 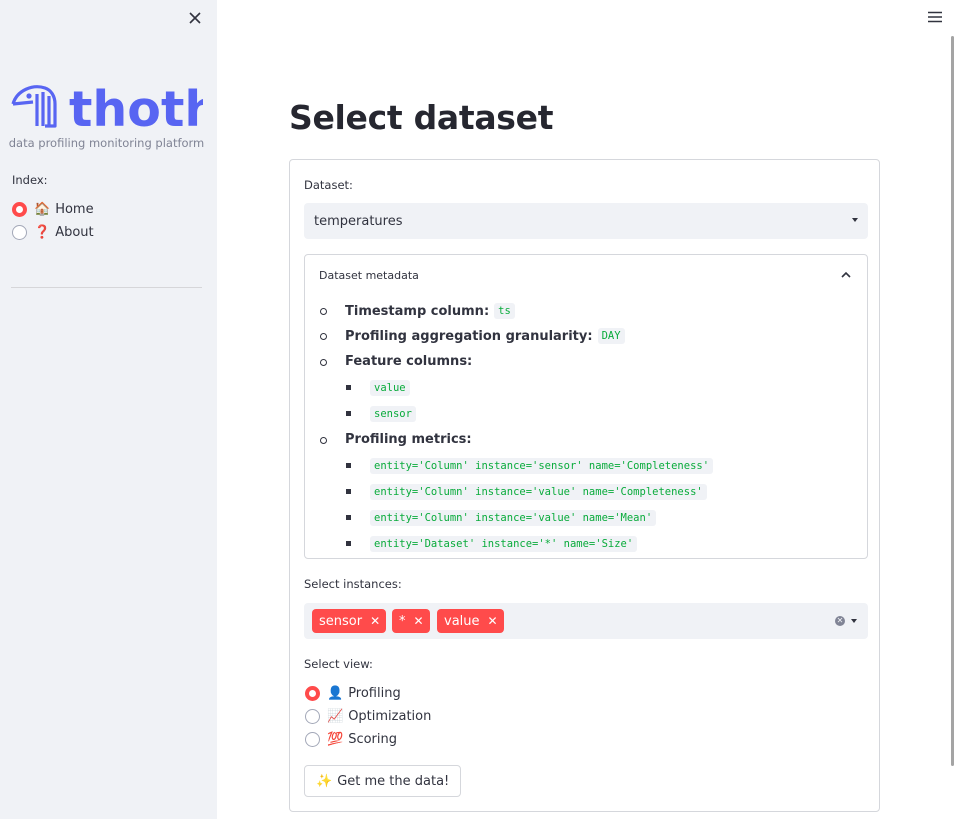 What do you see at coordinates (358, 221) in the screenshot?
I see `dataset-select-value: temperatures` at bounding box center [358, 221].